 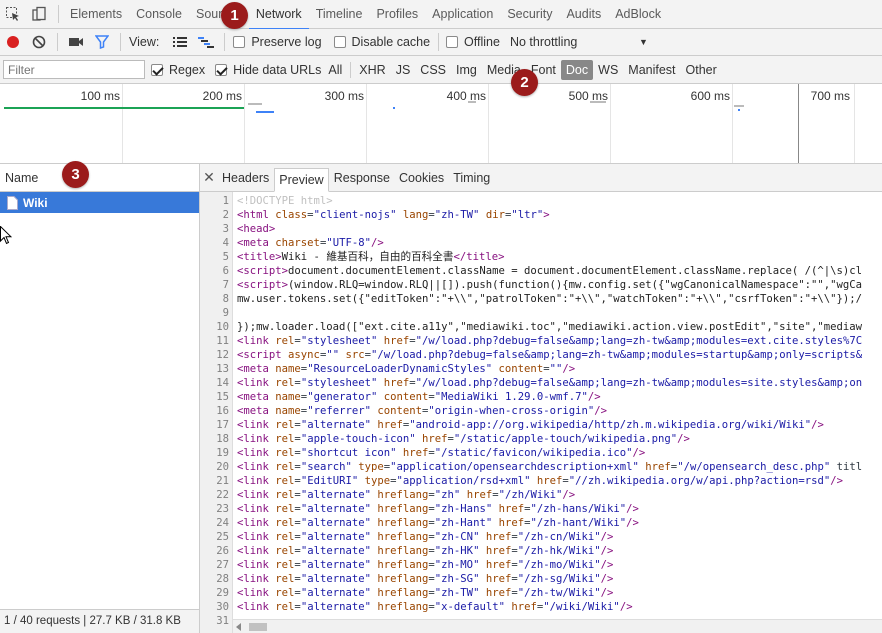 What do you see at coordinates (222, 397) in the screenshot?
I see `line-number: 15` at bounding box center [222, 397].